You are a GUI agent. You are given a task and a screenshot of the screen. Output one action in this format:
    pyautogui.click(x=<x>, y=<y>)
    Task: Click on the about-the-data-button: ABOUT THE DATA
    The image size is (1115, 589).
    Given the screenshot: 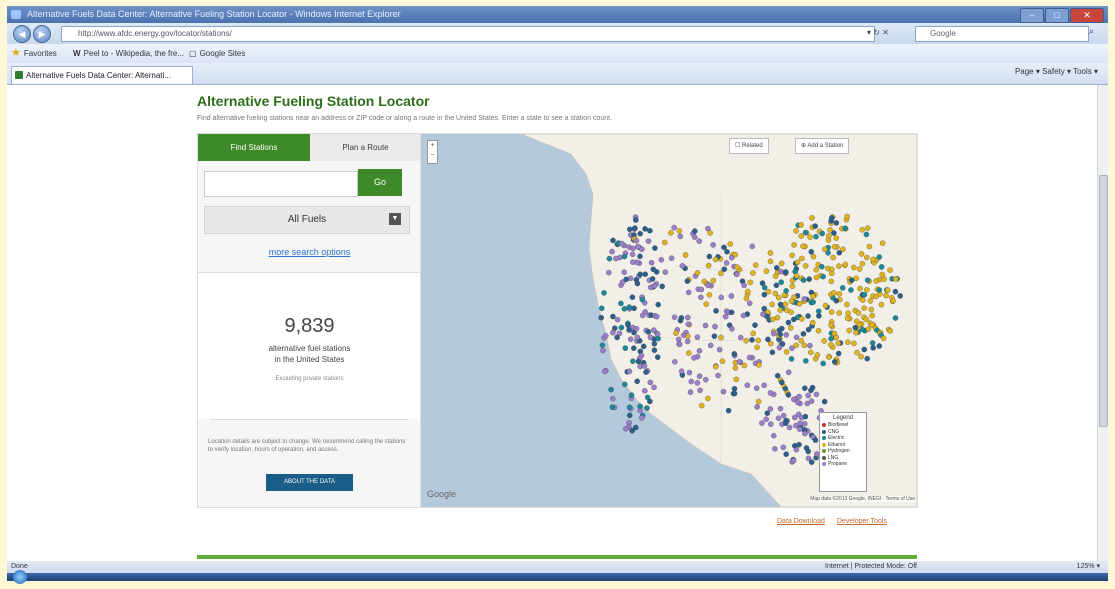 What is the action you would take?
    pyautogui.click(x=309, y=482)
    